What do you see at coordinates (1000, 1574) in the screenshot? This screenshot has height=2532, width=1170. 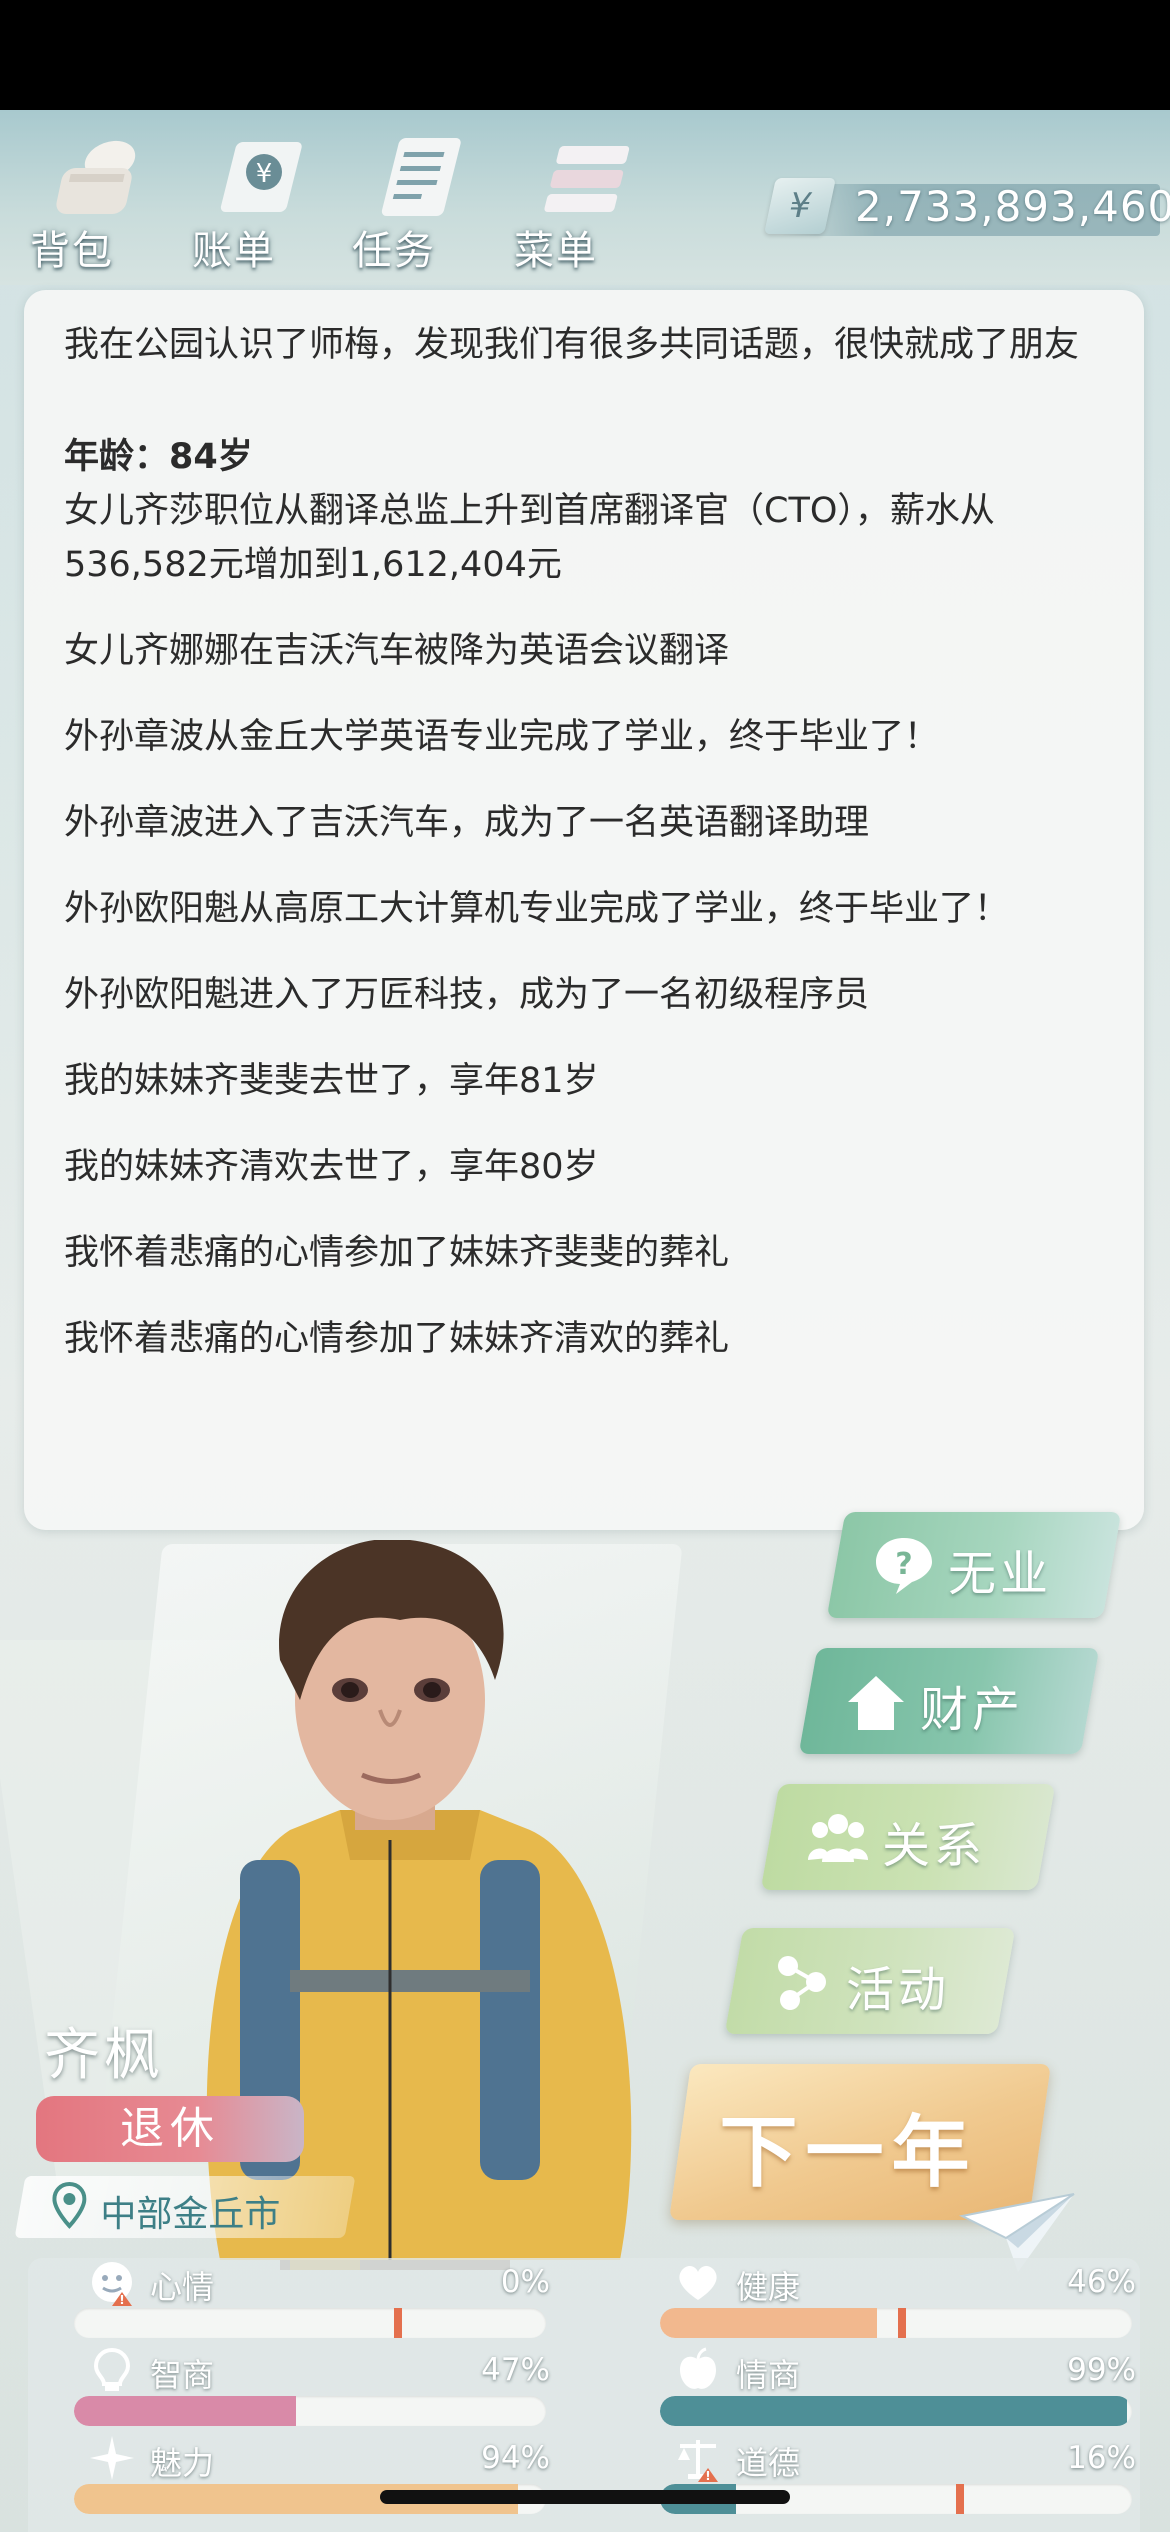 I see `job-label: 无业` at bounding box center [1000, 1574].